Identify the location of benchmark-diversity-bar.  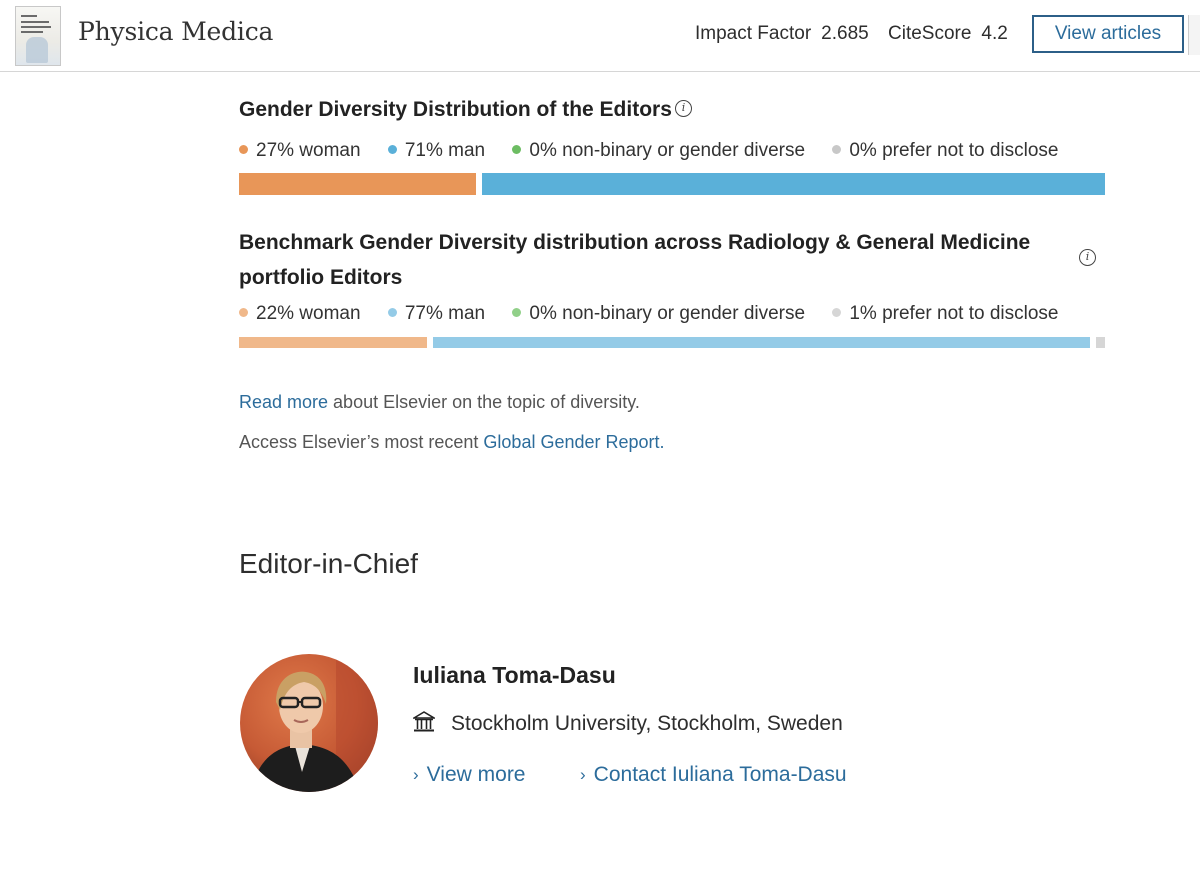
(672, 342).